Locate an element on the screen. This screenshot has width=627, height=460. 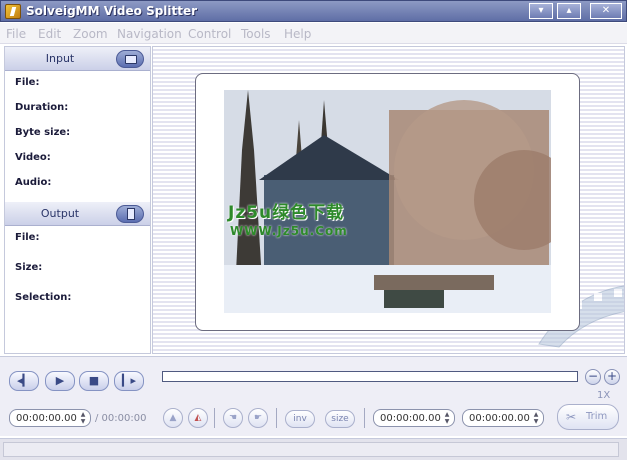
go-to-start-button: ☚ is located at coordinates (233, 418).